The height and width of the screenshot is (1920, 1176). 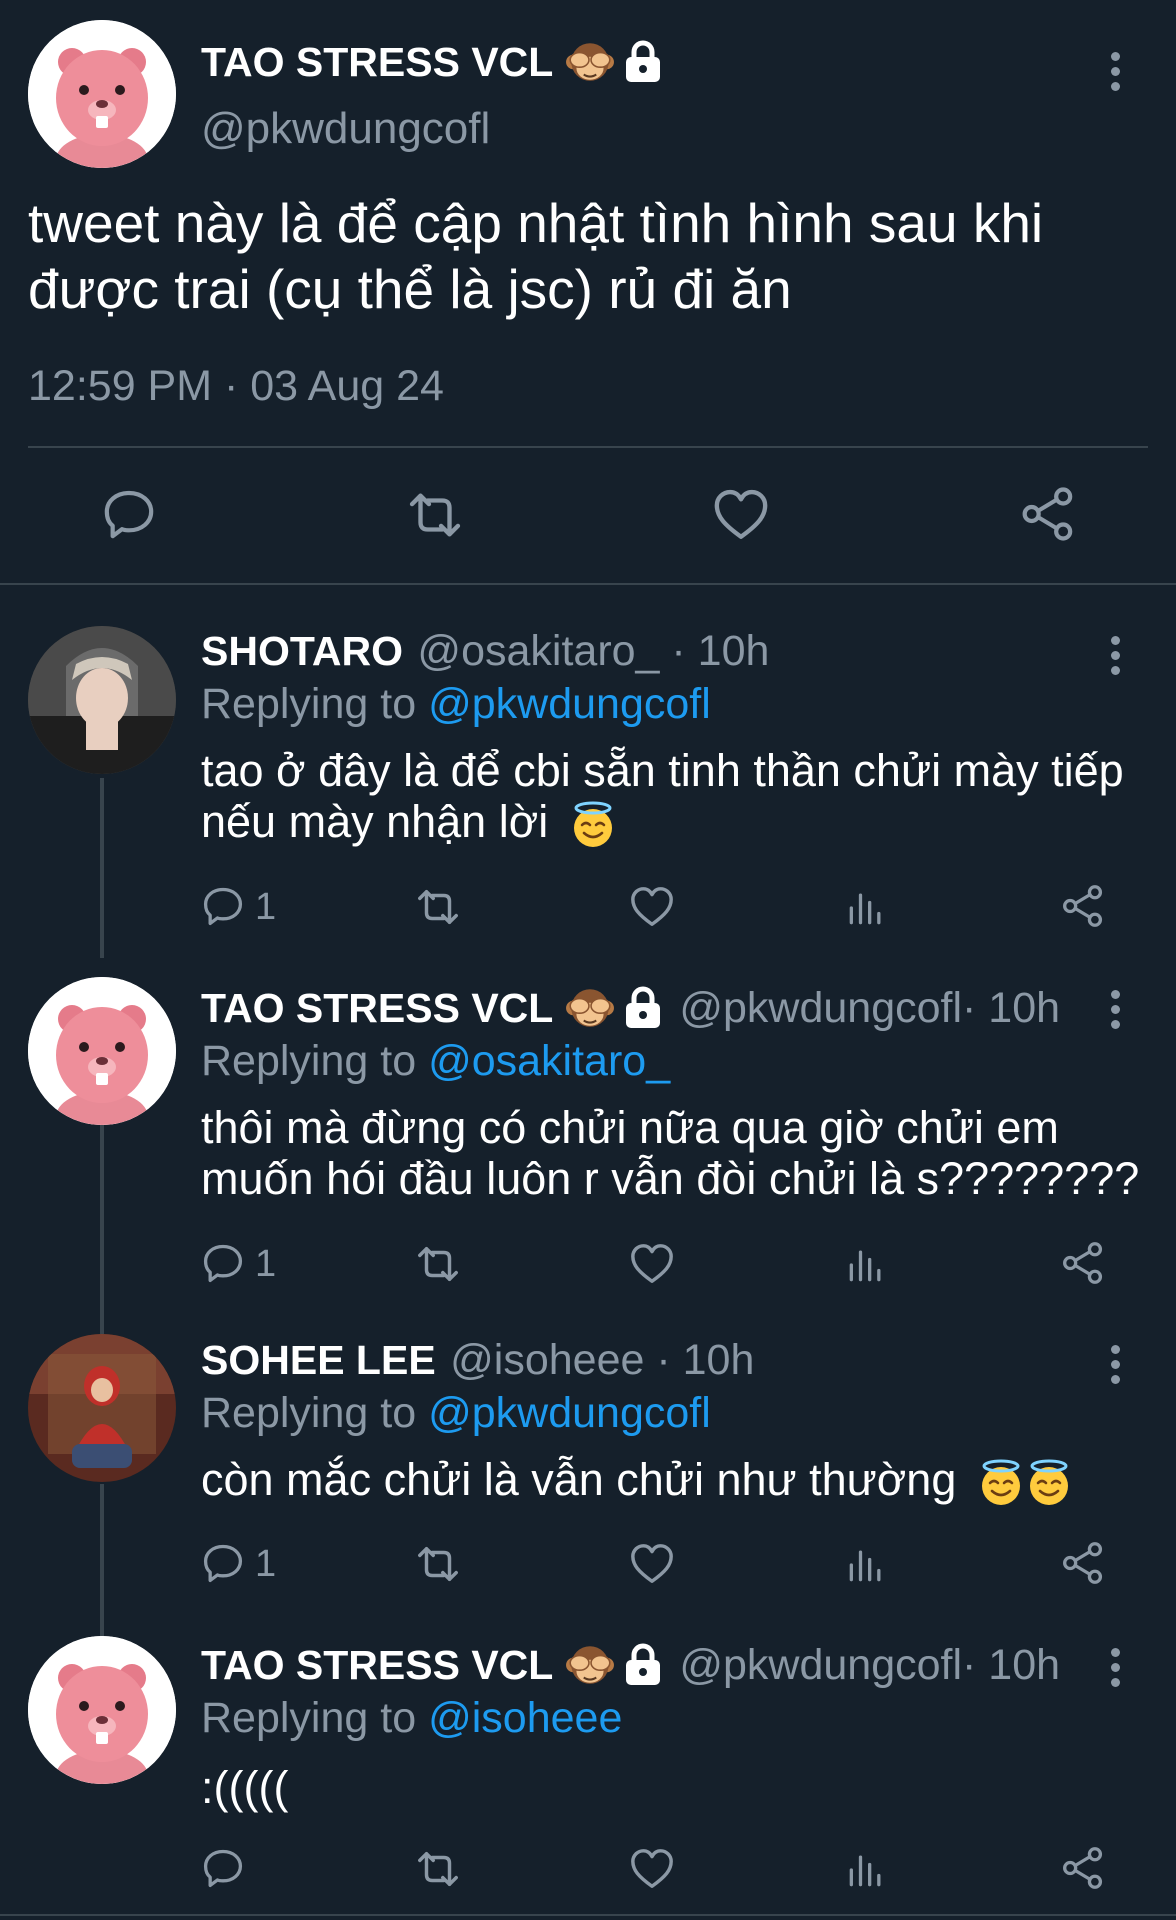 What do you see at coordinates (377, 62) in the screenshot?
I see `author-name: TAO STRESS VCL` at bounding box center [377, 62].